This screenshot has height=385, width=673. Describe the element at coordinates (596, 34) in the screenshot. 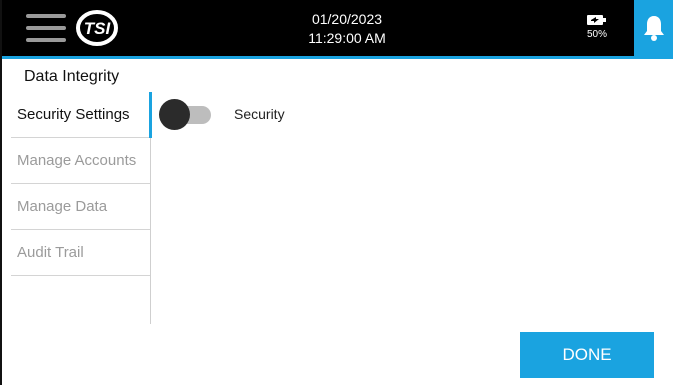

I see `battery-percent: 50%` at that location.